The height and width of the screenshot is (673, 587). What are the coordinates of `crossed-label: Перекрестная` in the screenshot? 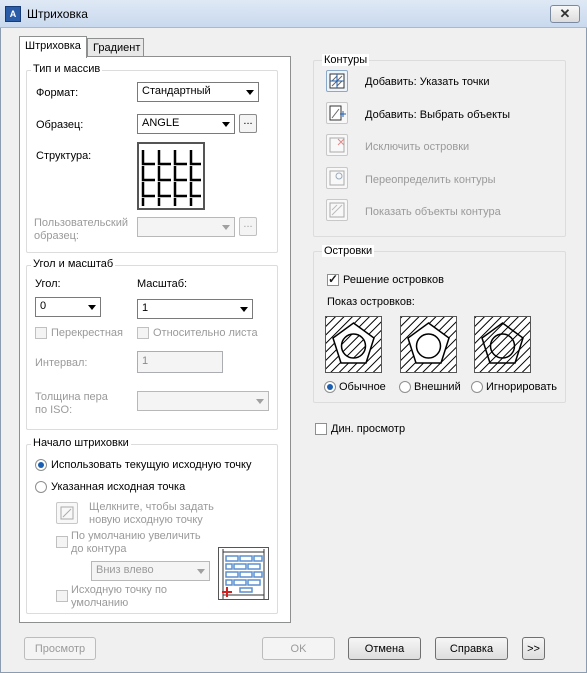 It's located at (87, 333).